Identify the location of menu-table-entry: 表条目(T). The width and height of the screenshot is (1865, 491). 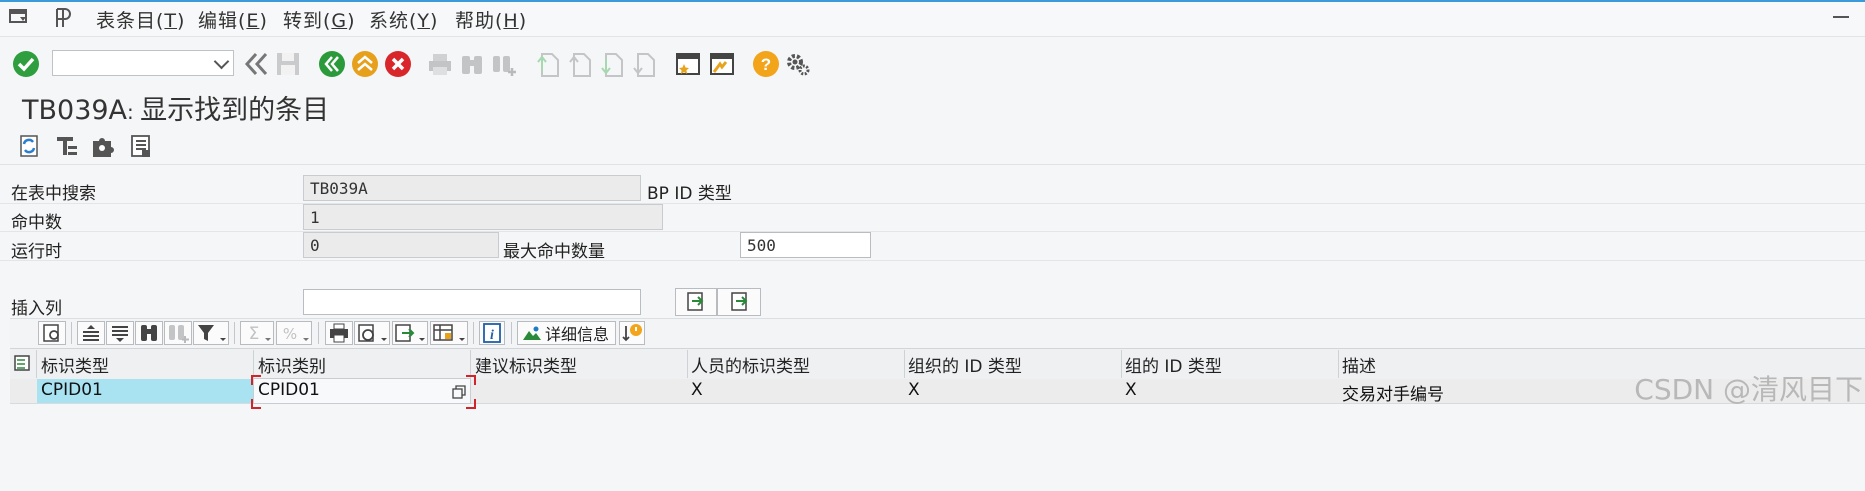
(140, 19).